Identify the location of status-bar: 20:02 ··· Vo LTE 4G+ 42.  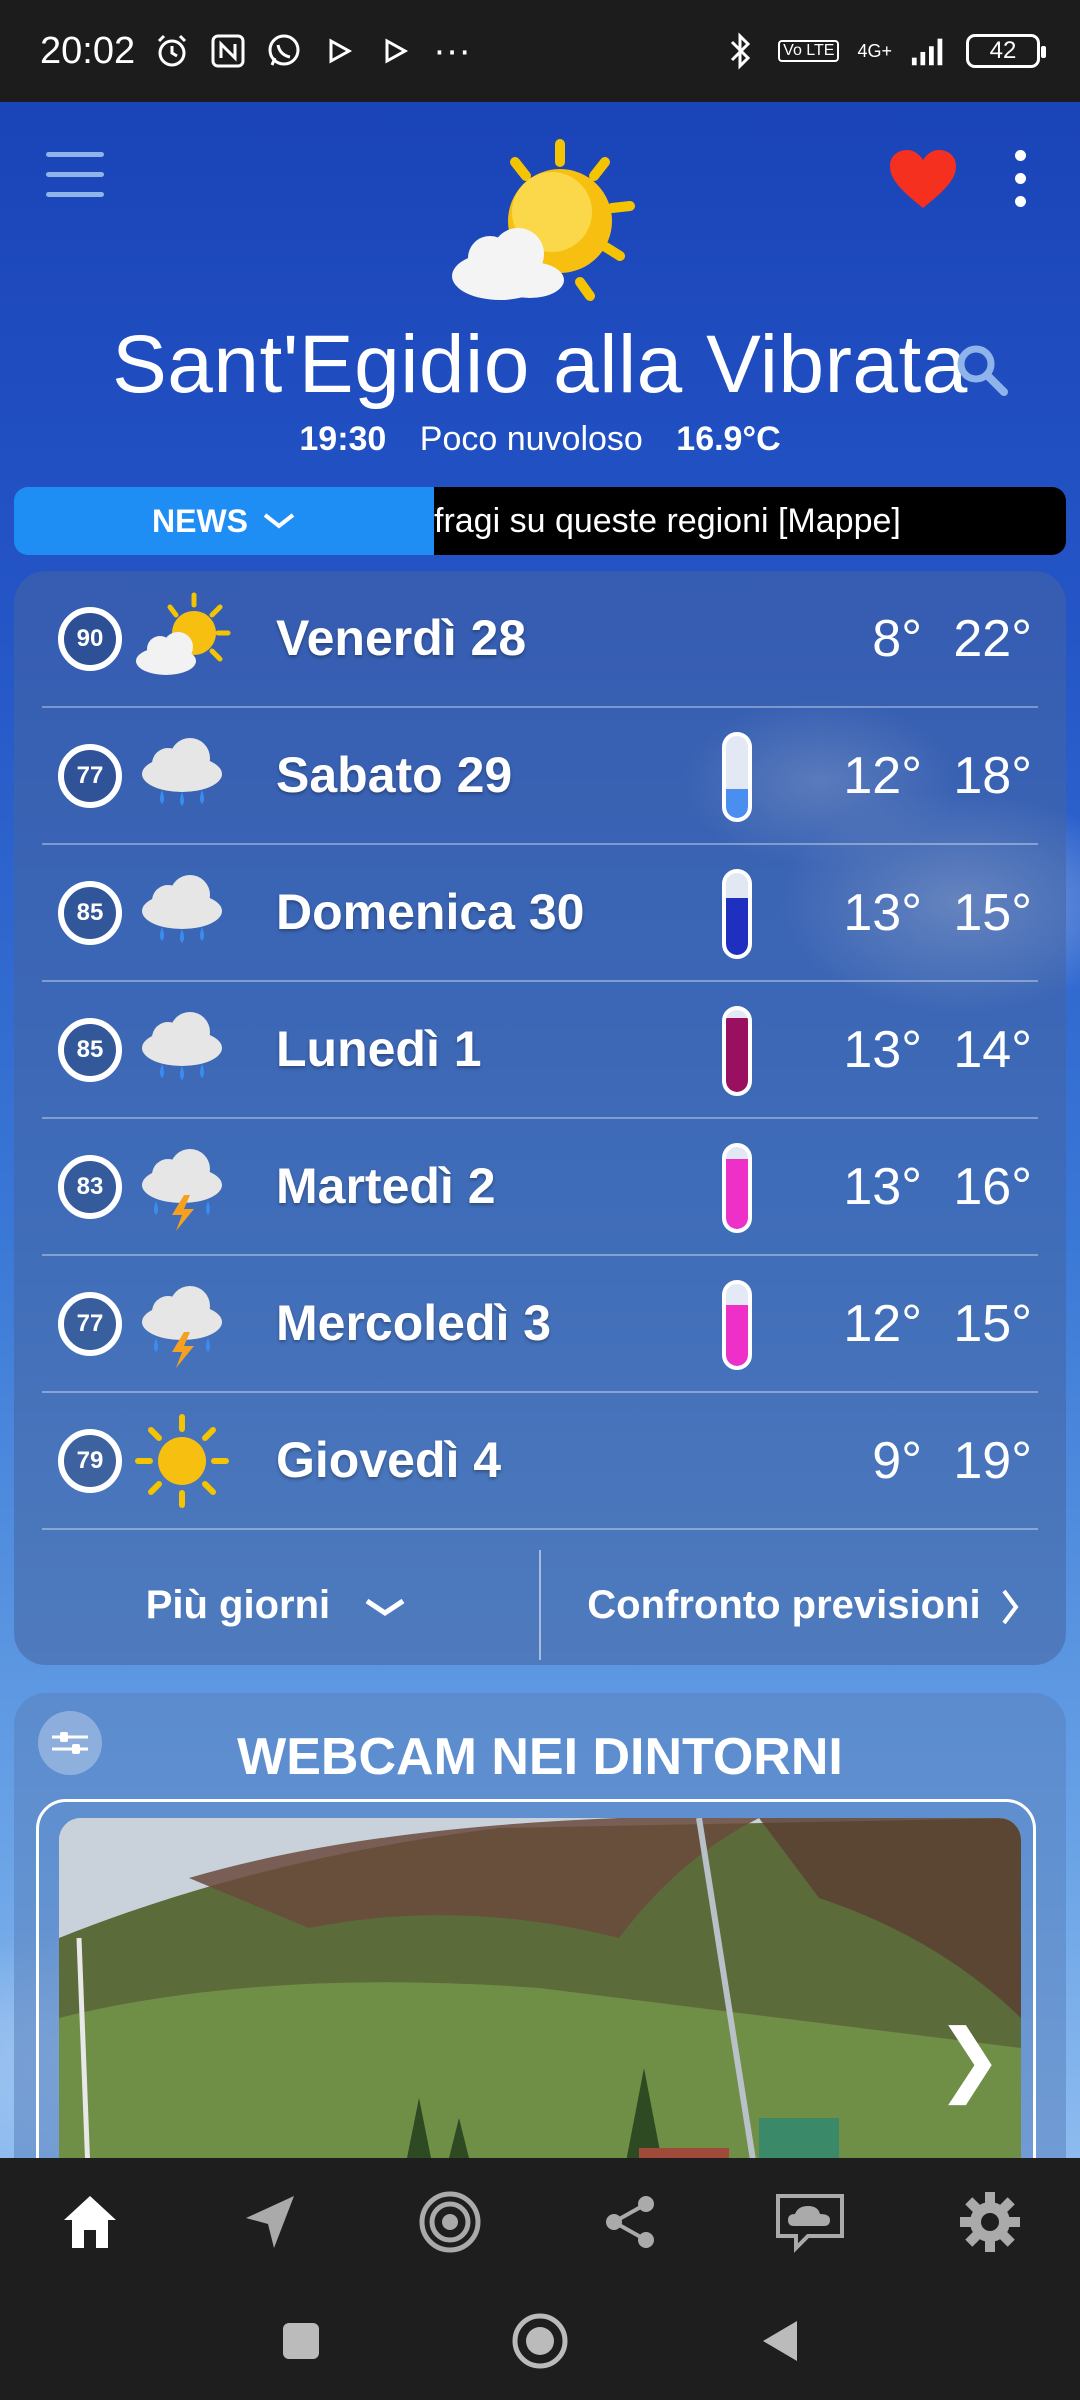
(540, 51).